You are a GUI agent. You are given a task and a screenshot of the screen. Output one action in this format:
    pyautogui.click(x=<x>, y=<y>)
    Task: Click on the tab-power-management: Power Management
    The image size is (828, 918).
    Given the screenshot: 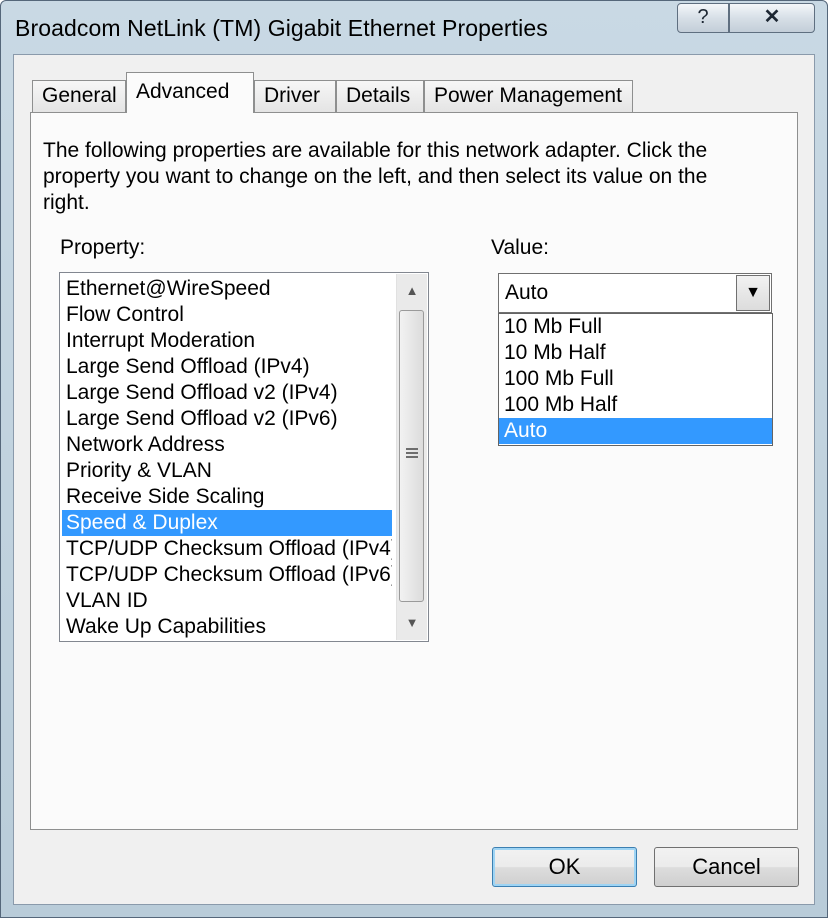 What is the action you would take?
    pyautogui.click(x=528, y=96)
    